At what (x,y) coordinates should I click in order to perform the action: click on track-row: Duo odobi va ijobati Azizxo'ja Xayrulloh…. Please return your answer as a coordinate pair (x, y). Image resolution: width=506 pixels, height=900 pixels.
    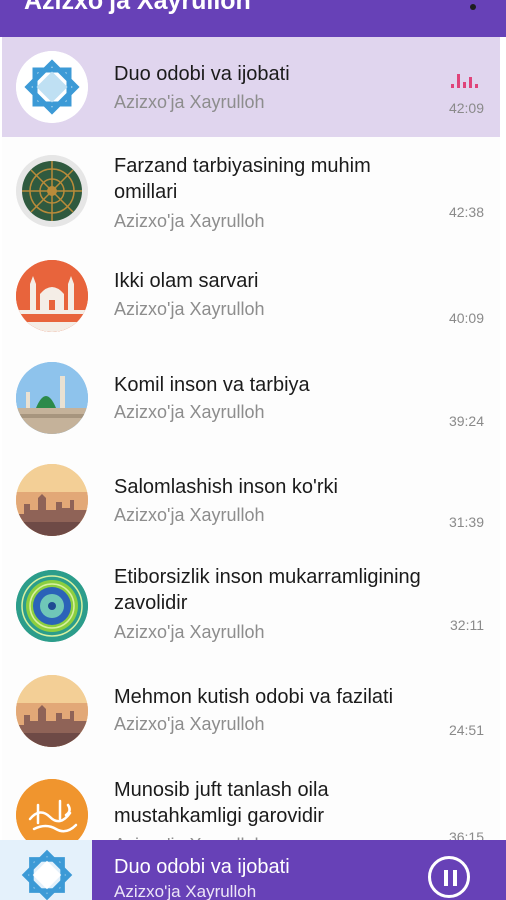
    Looking at the image, I should click on (251, 87).